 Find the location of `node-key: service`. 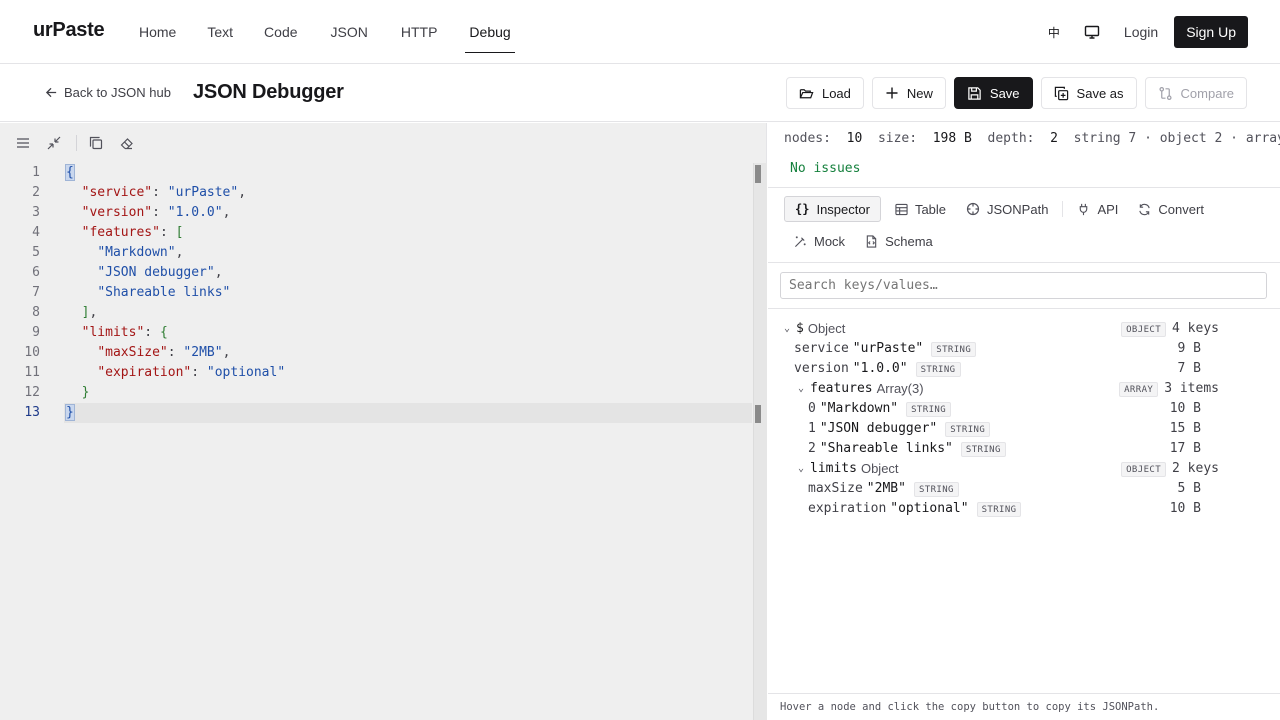

node-key: service is located at coordinates (821, 348).